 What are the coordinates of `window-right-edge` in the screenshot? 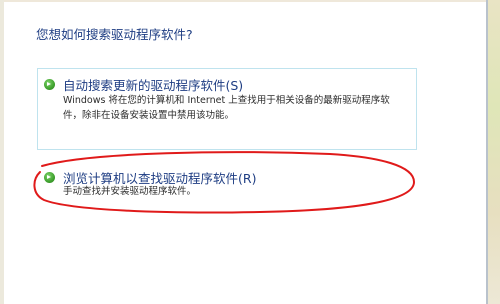 It's located at (493, 152).